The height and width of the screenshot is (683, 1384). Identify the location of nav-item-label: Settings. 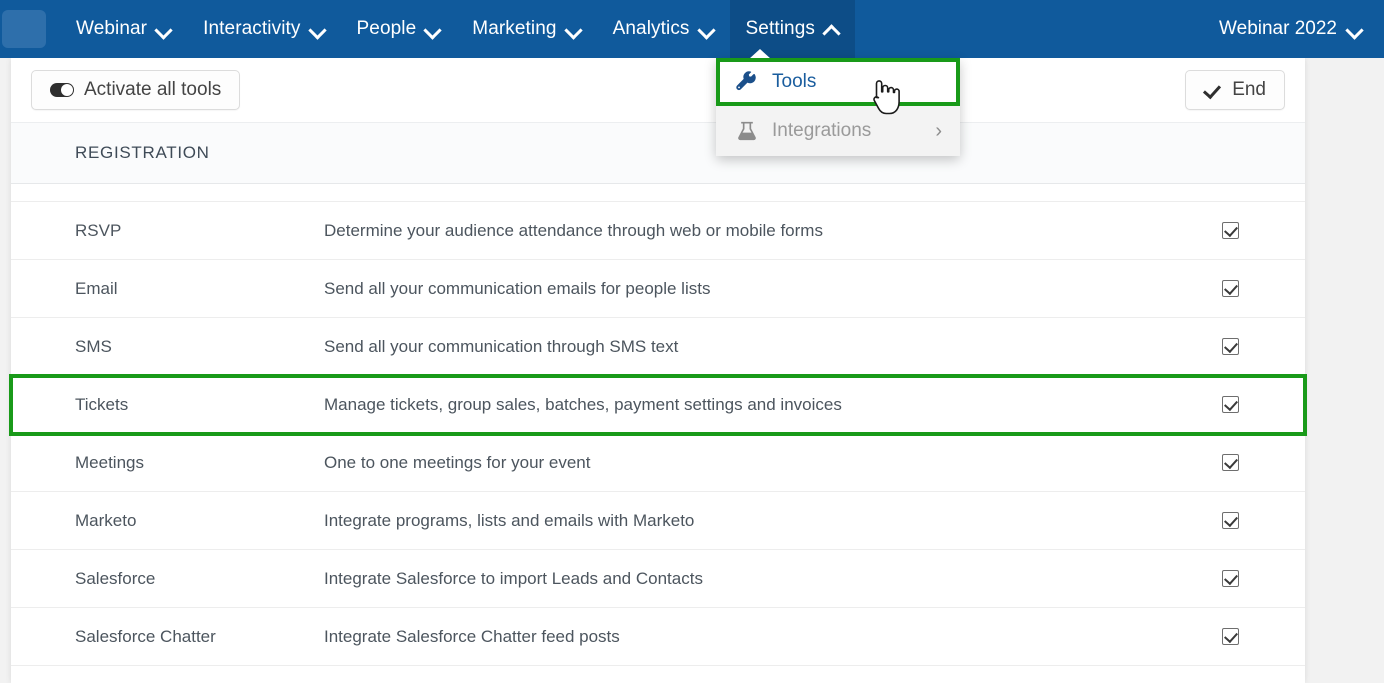
(780, 28).